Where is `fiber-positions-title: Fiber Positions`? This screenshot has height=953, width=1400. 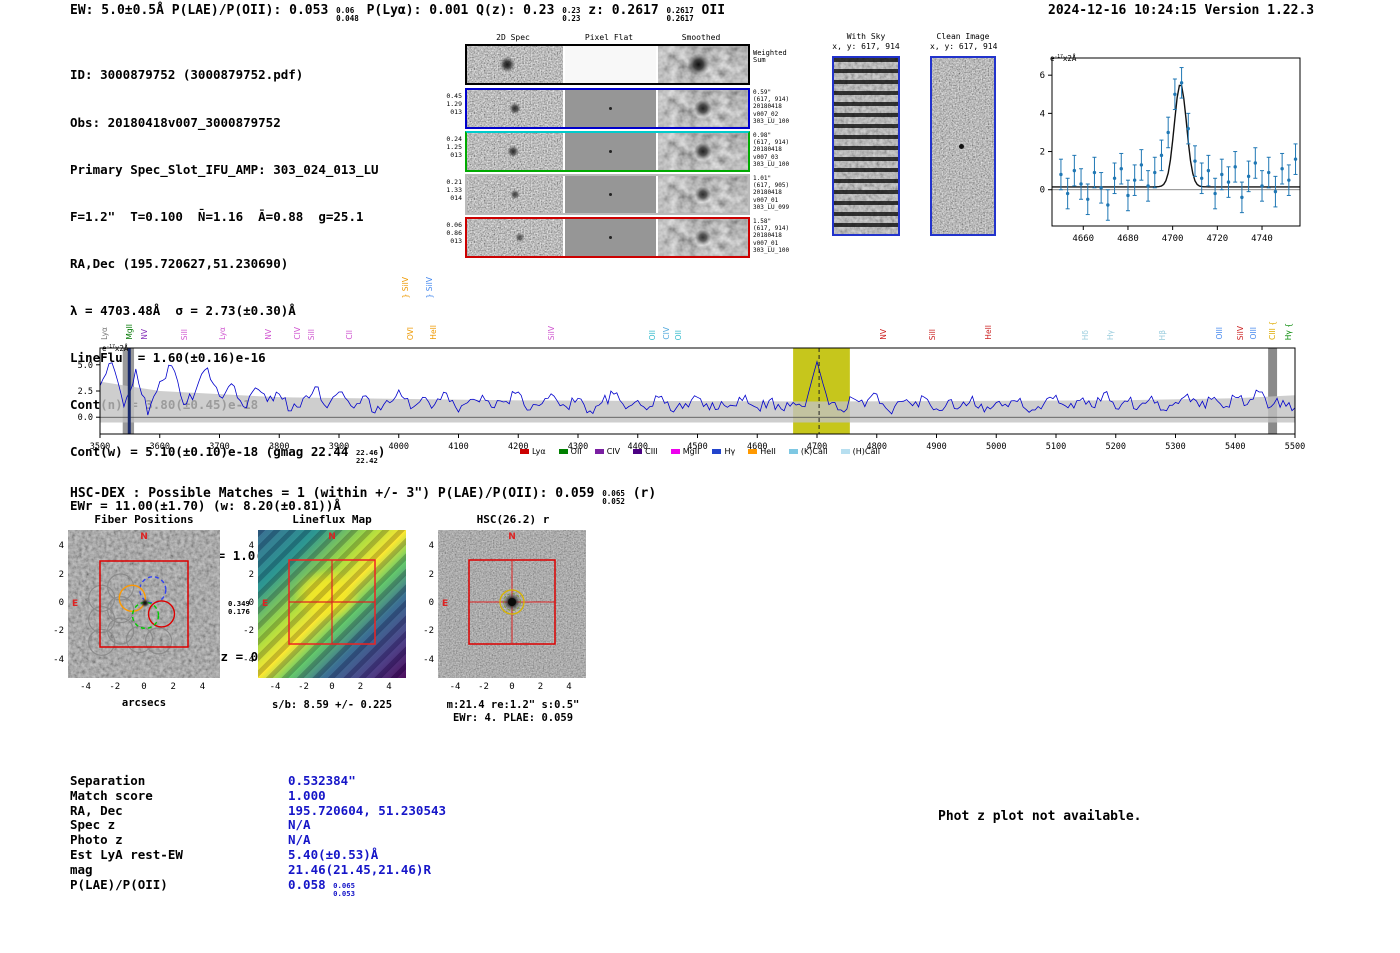 fiber-positions-title: Fiber Positions is located at coordinates (144, 519).